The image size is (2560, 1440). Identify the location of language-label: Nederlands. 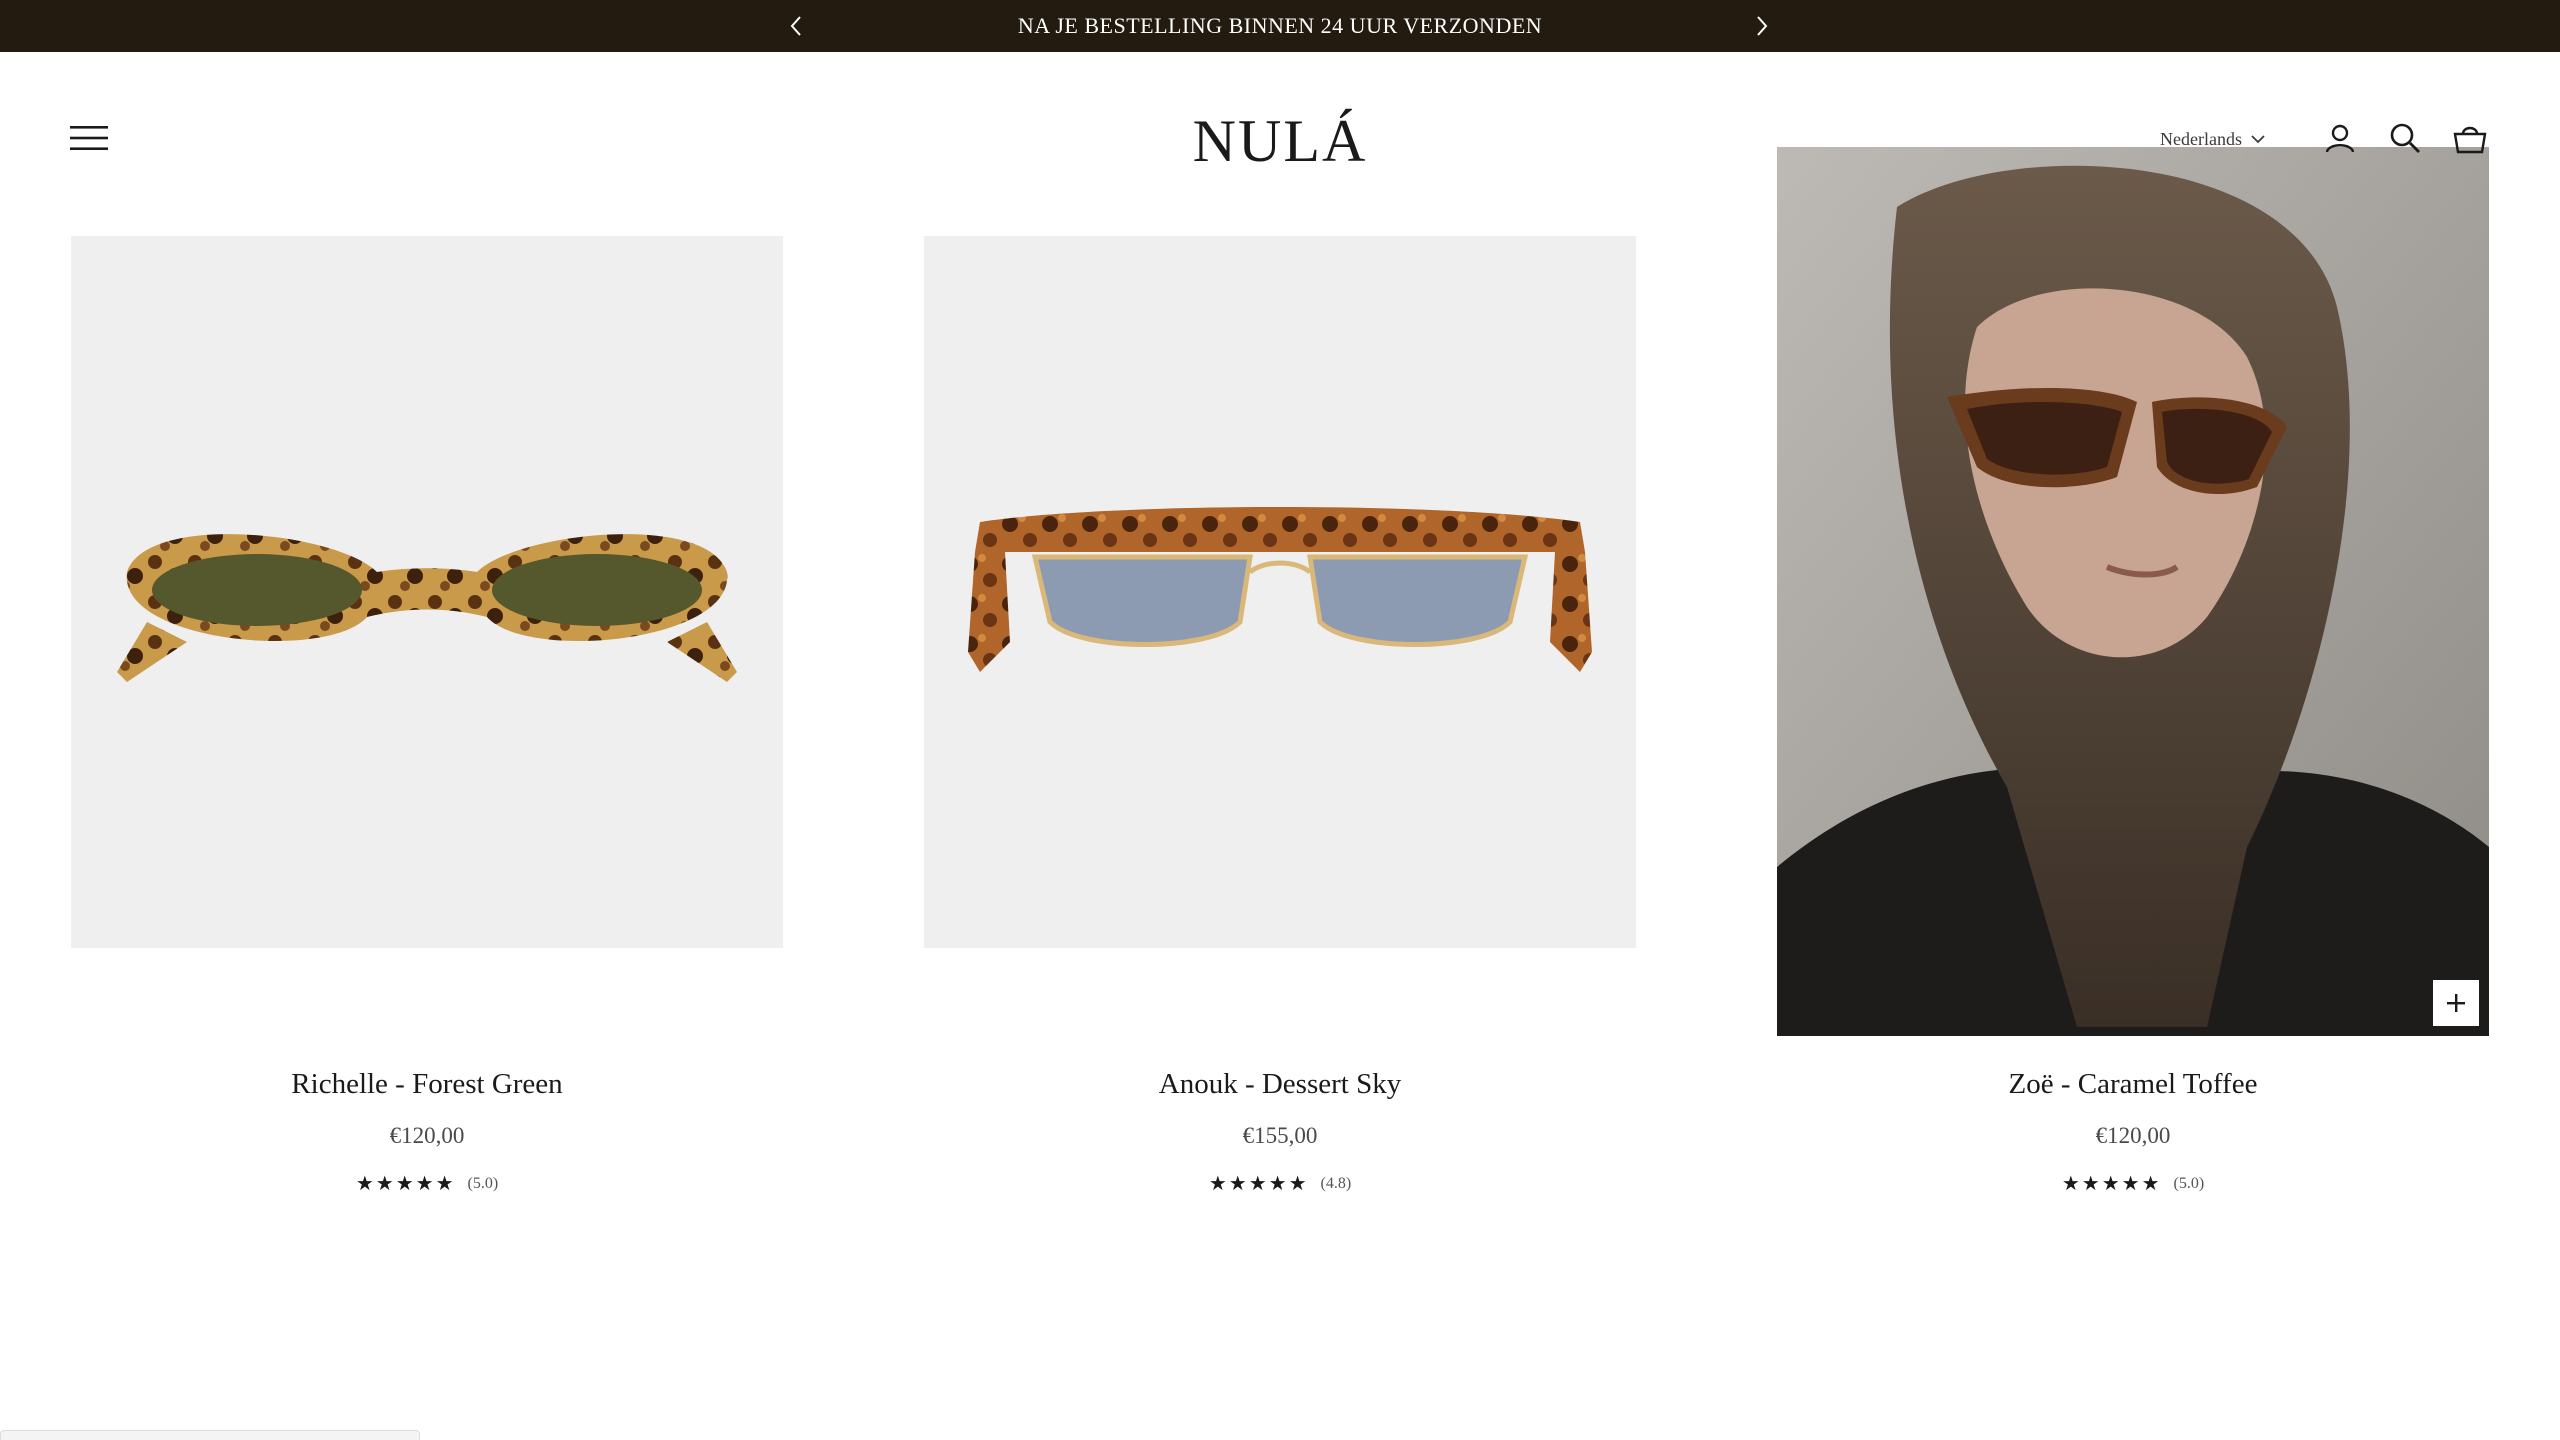
(2201, 138).